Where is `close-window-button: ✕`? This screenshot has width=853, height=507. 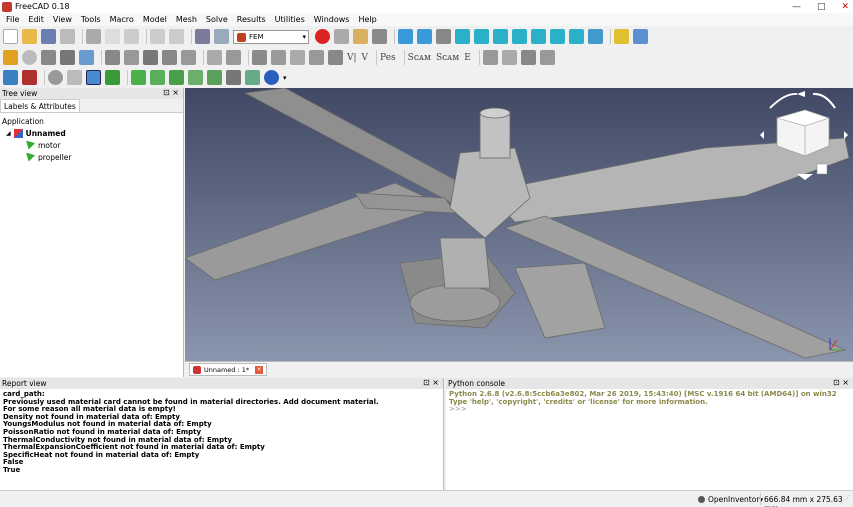
close-window-button: ✕ is located at coordinates (845, 7).